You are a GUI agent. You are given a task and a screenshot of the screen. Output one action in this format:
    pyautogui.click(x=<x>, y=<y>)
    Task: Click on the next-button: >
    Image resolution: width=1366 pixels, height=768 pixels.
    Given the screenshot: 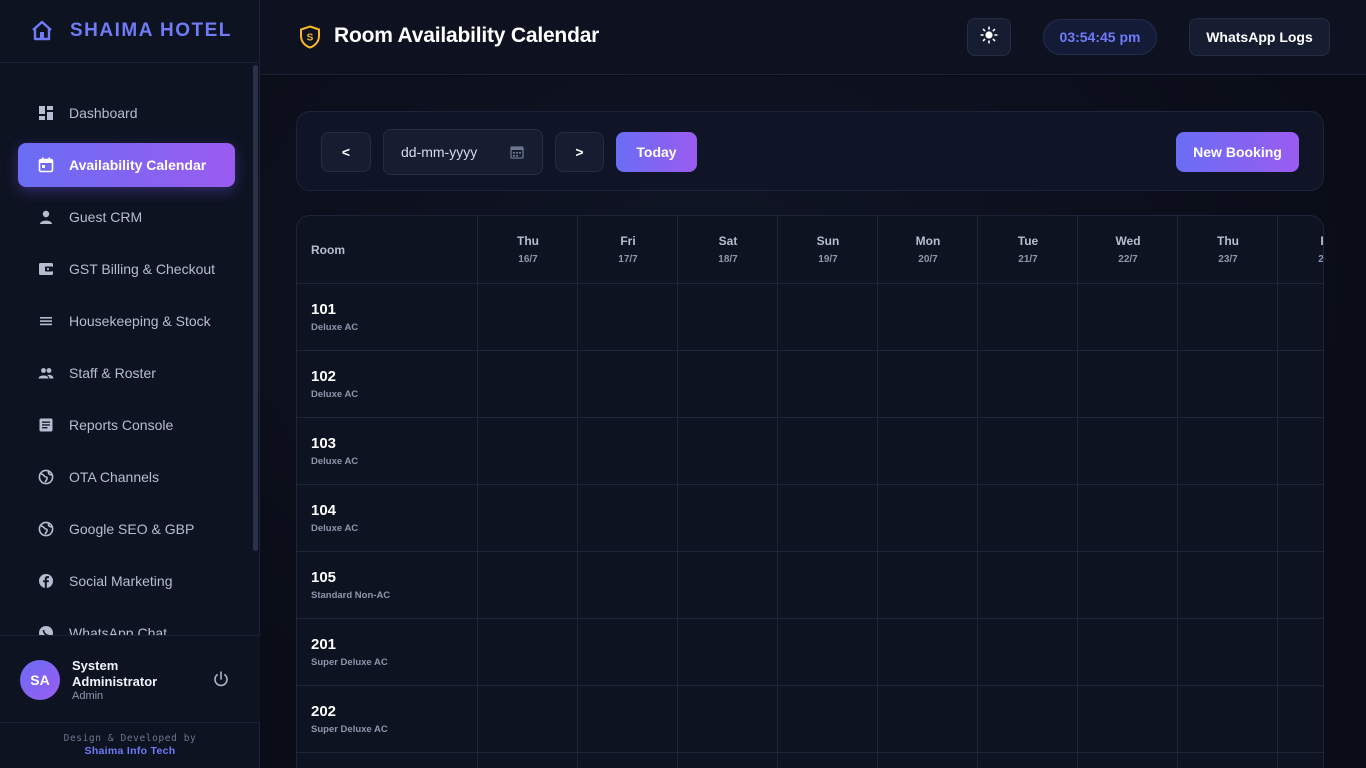 What is the action you would take?
    pyautogui.click(x=579, y=152)
    